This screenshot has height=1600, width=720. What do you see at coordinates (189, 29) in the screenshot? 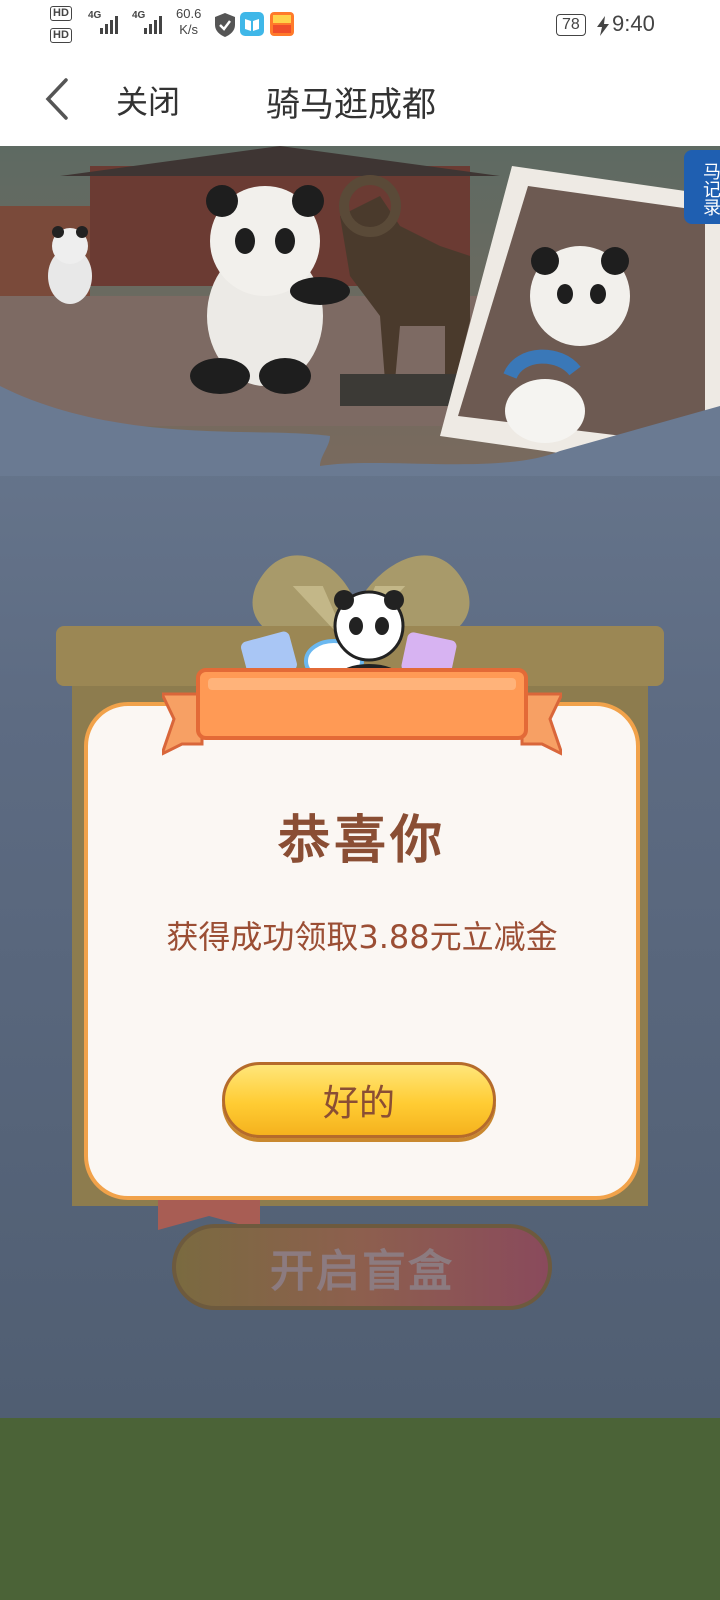
I see `network-speed-unit: K/s` at bounding box center [189, 29].